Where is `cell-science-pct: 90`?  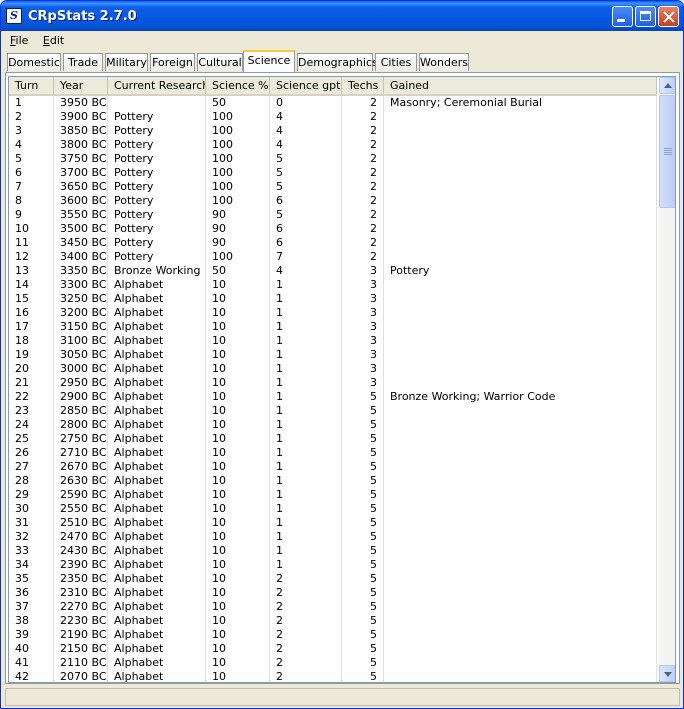 cell-science-pct: 90 is located at coordinates (238, 229).